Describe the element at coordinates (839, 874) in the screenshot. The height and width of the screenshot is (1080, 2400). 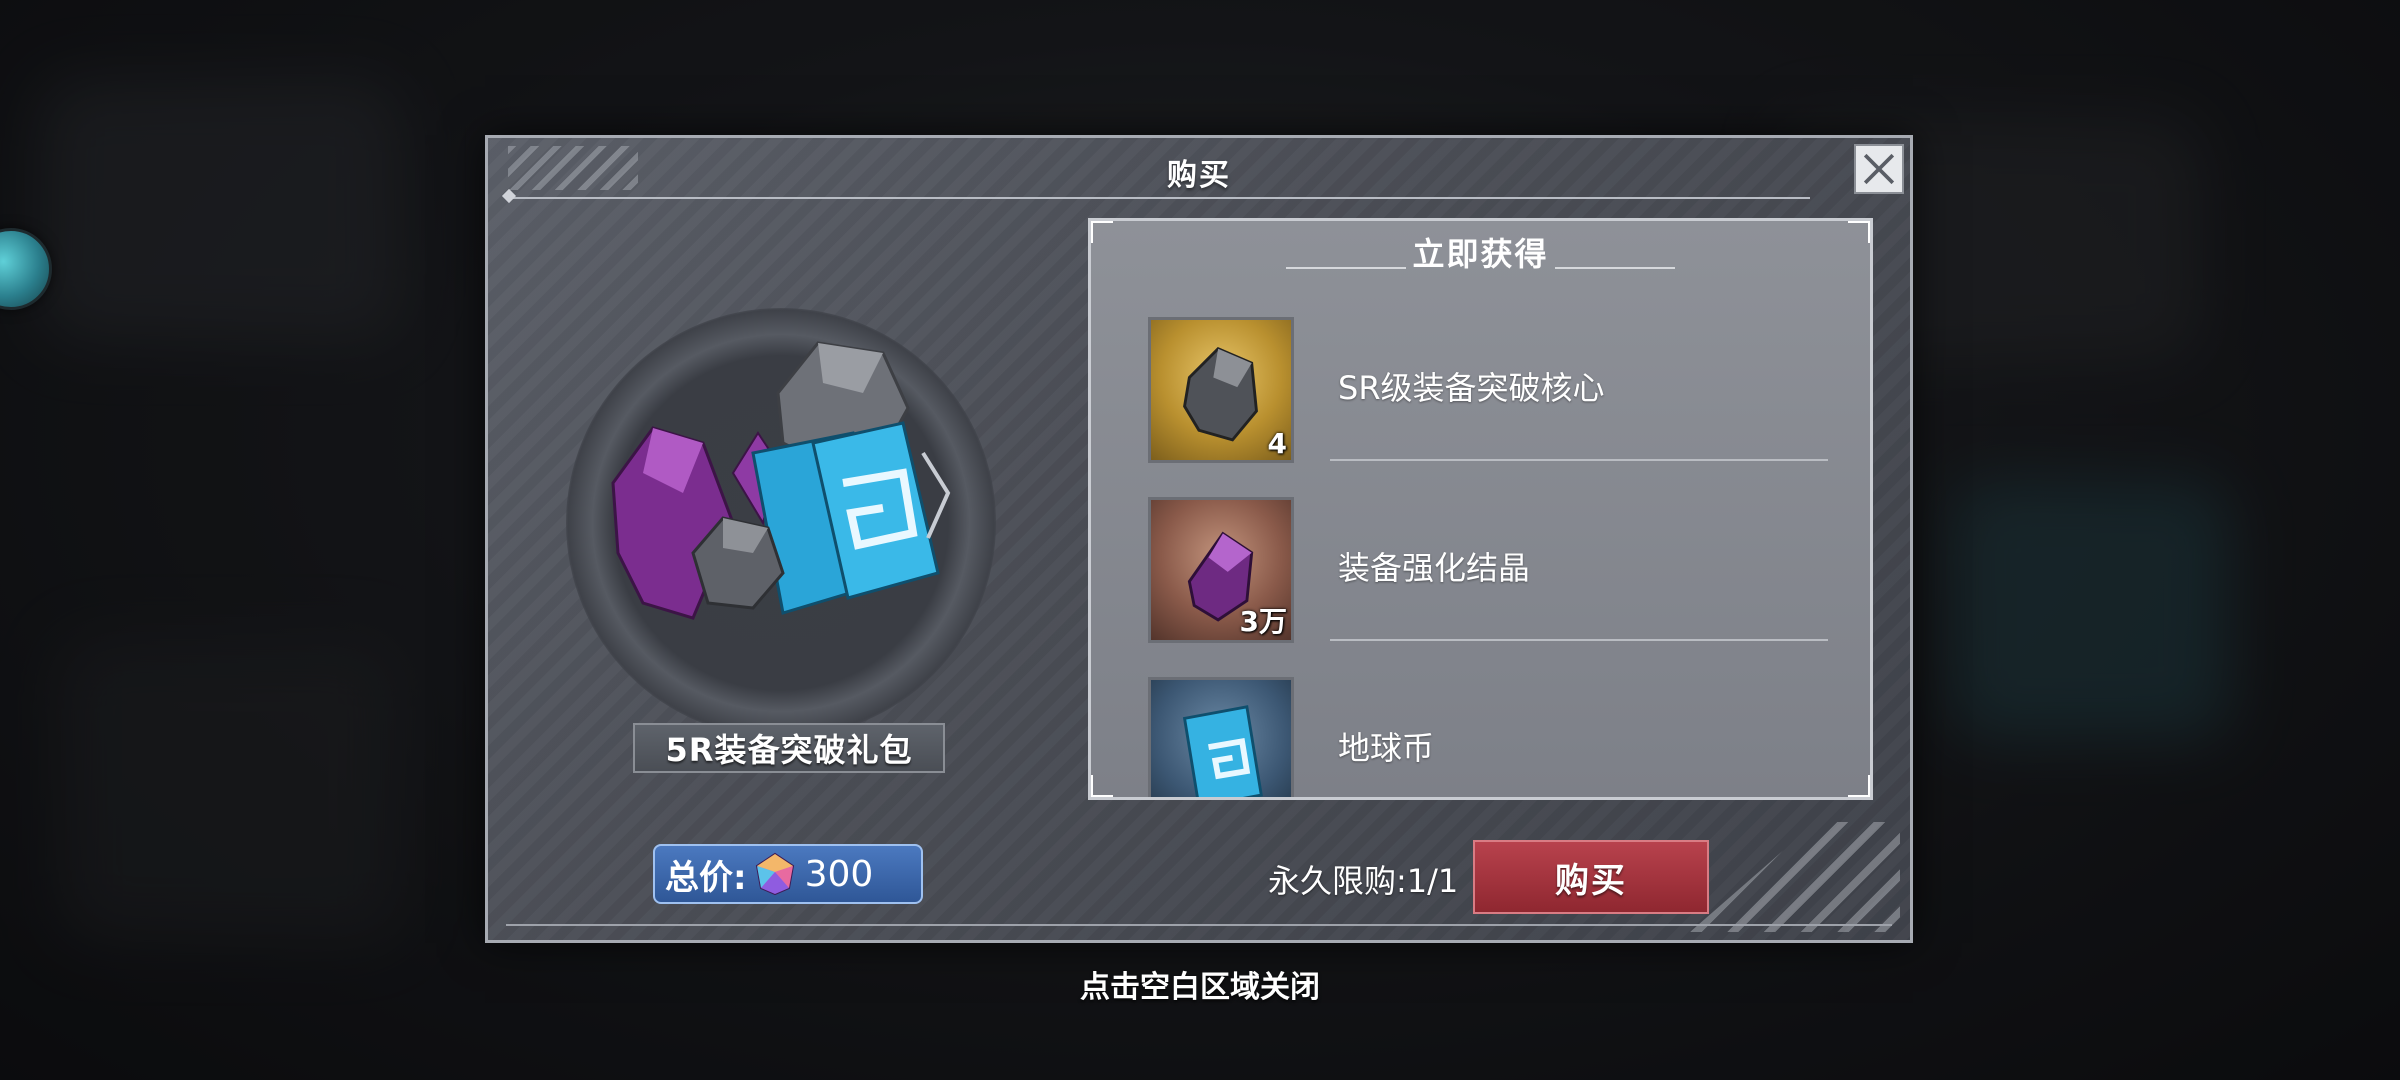
I see `price-value: 300` at that location.